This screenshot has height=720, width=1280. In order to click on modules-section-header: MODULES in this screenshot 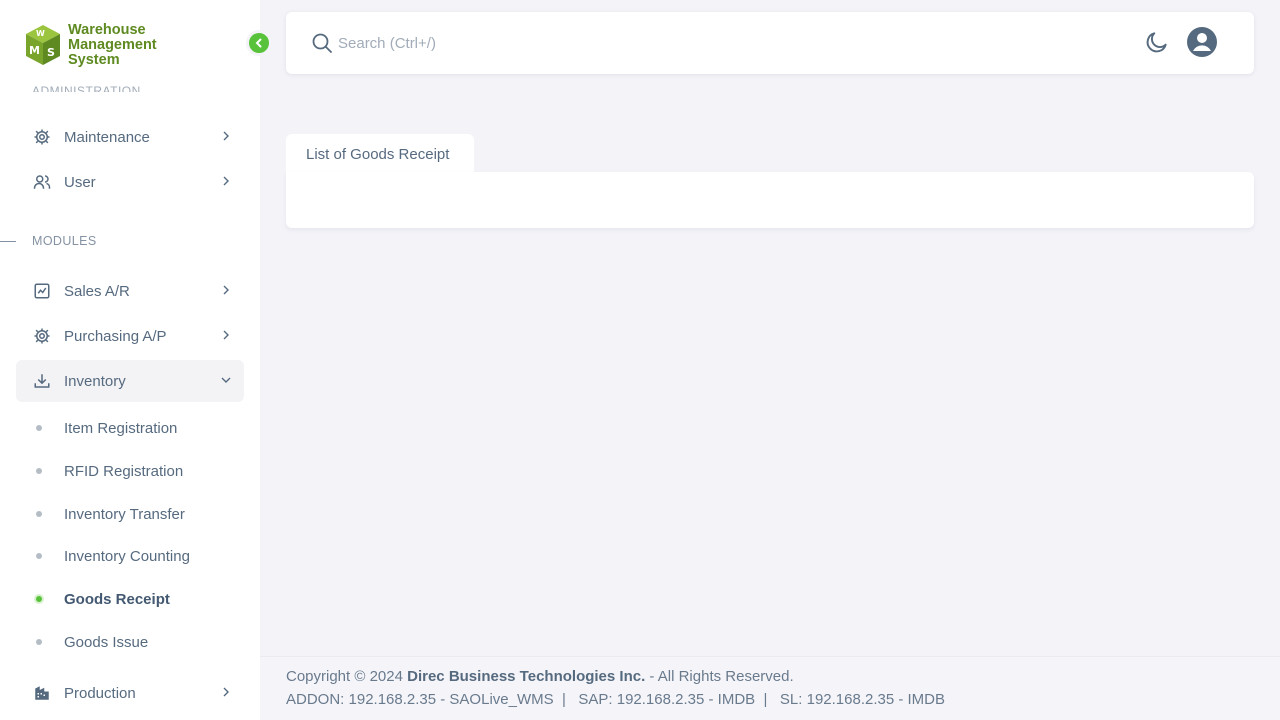, I will do `click(64, 241)`.